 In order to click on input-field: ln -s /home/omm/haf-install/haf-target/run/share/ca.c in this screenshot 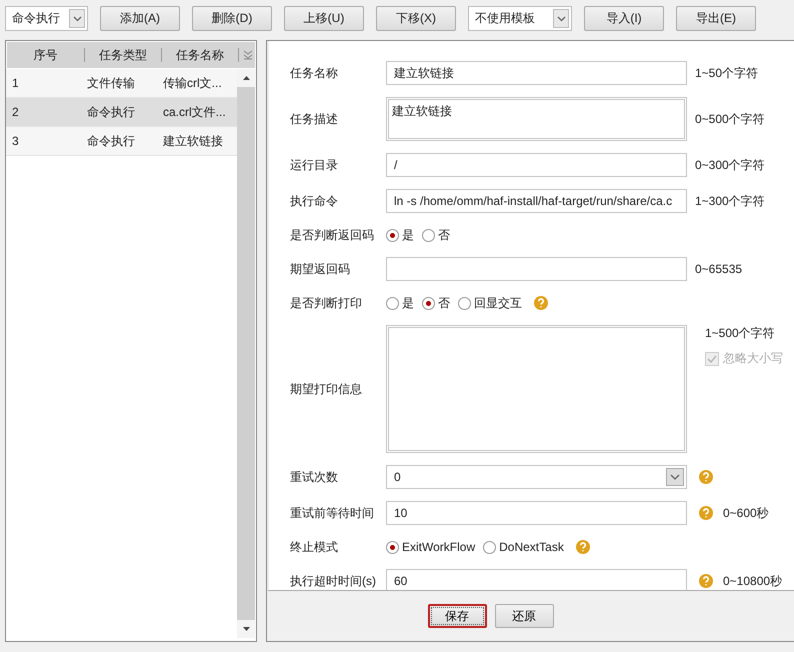, I will do `click(536, 201)`.